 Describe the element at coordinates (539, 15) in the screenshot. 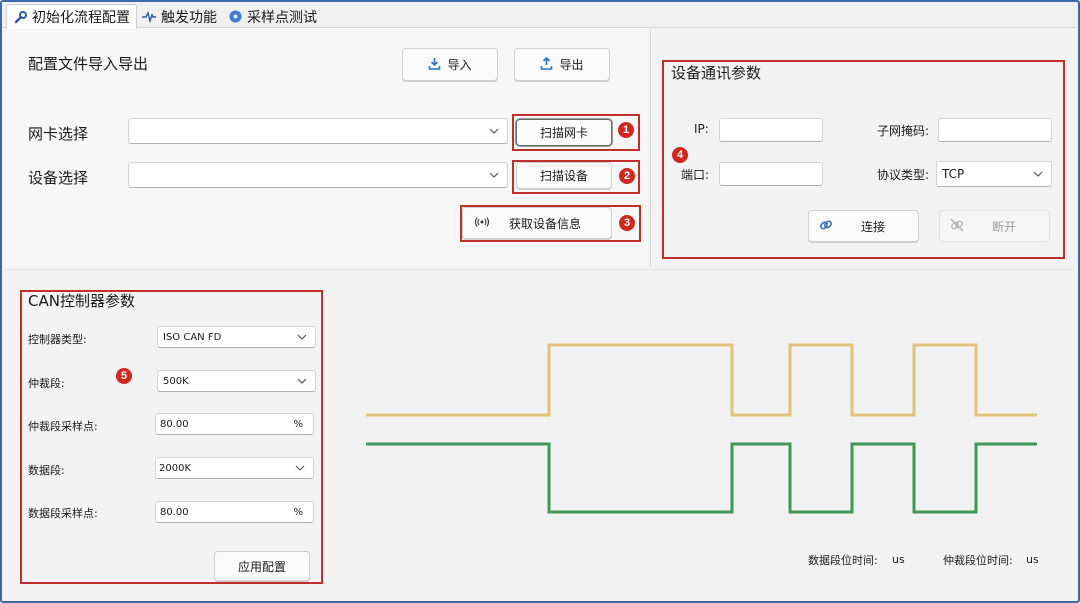

I see `tab-bar: 初始化流程配置 触发功能 采样点测试` at that location.